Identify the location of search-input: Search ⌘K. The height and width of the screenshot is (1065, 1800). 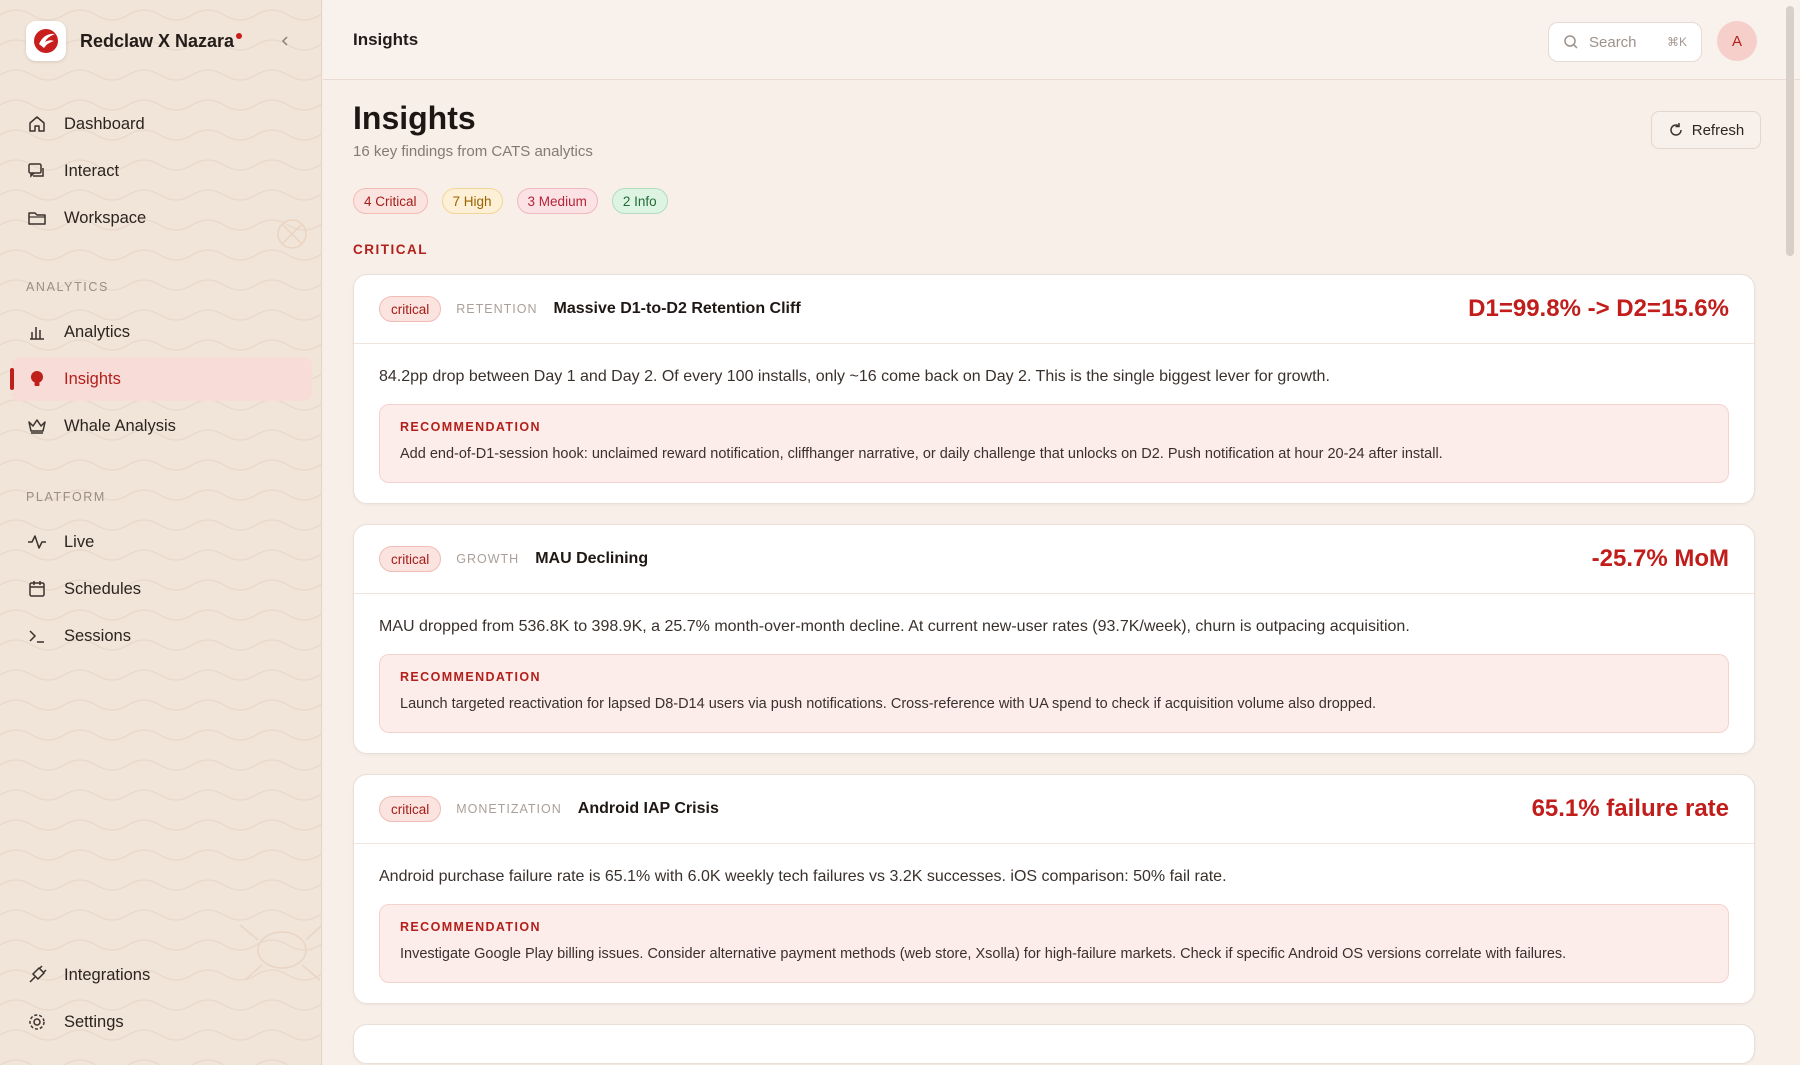
(1625, 42).